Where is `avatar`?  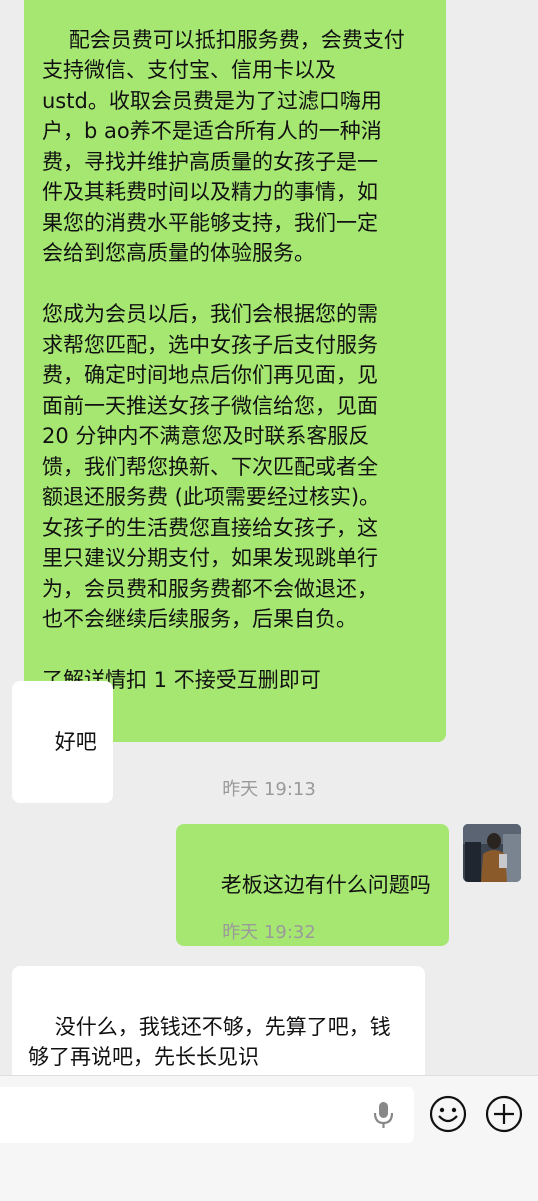
avatar is located at coordinates (492, 853).